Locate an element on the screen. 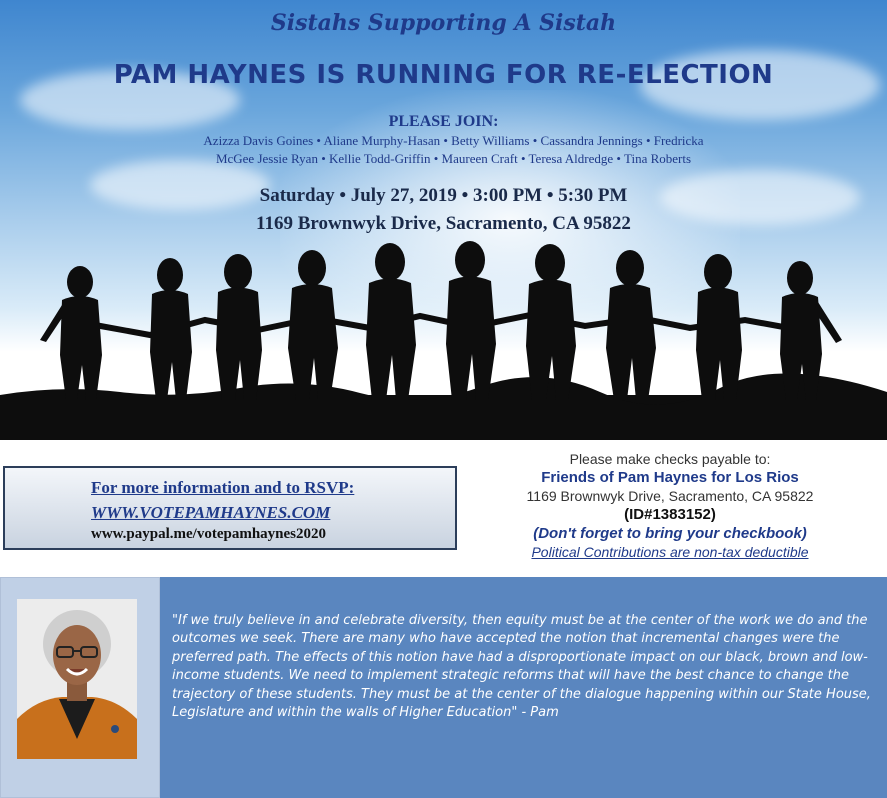 The width and height of the screenshot is (887, 798). portrait-illustration is located at coordinates (77, 679).